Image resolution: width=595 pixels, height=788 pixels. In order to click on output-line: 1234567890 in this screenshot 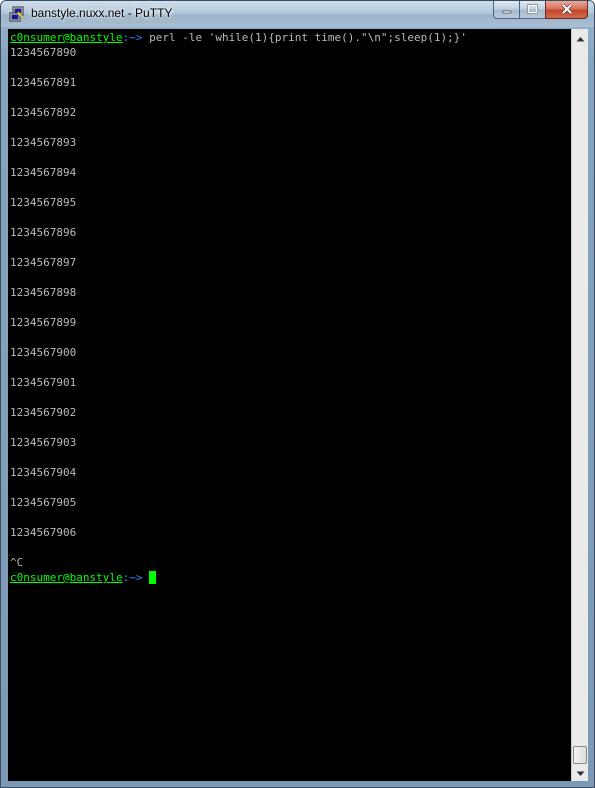, I will do `click(43, 52)`.